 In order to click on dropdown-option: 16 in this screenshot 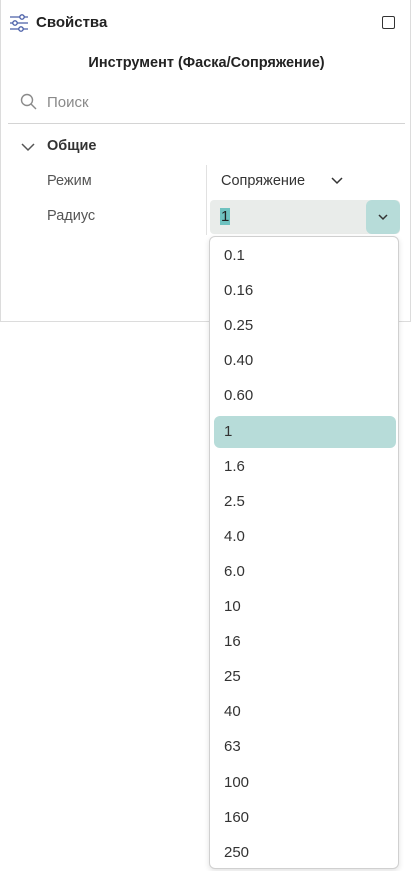, I will do `click(305, 642)`.